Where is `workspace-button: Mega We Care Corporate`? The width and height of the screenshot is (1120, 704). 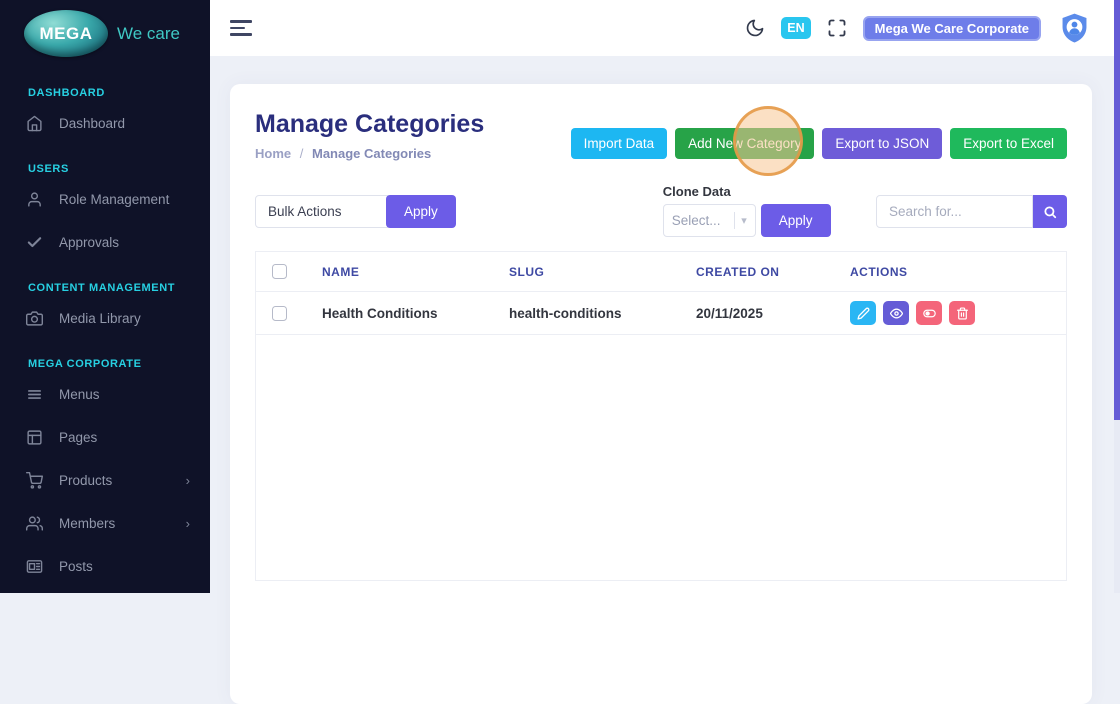
workspace-button: Mega We Care Corporate is located at coordinates (952, 28).